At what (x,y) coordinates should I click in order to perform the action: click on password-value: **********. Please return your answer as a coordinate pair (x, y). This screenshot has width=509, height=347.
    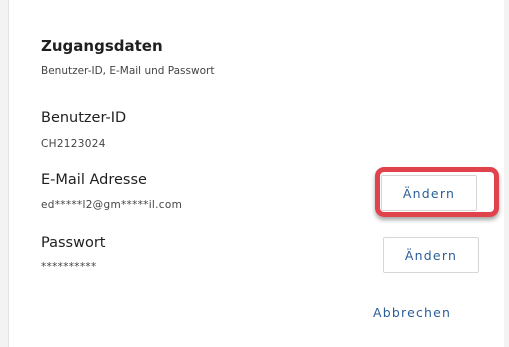
    Looking at the image, I should click on (69, 267).